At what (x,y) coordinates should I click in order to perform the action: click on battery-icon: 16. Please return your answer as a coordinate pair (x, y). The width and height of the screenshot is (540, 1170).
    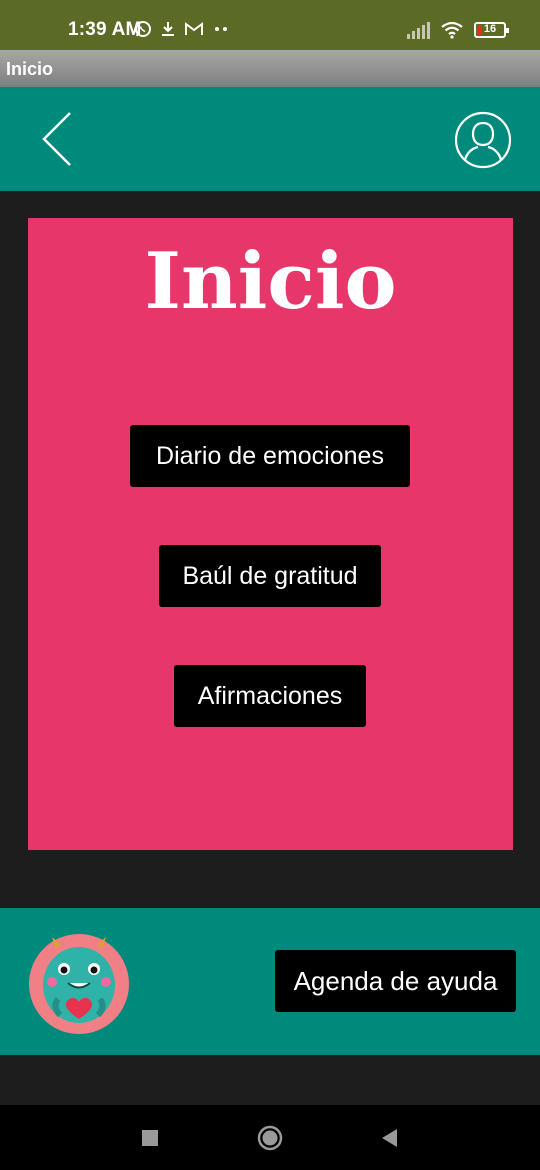
    Looking at the image, I should click on (491, 30).